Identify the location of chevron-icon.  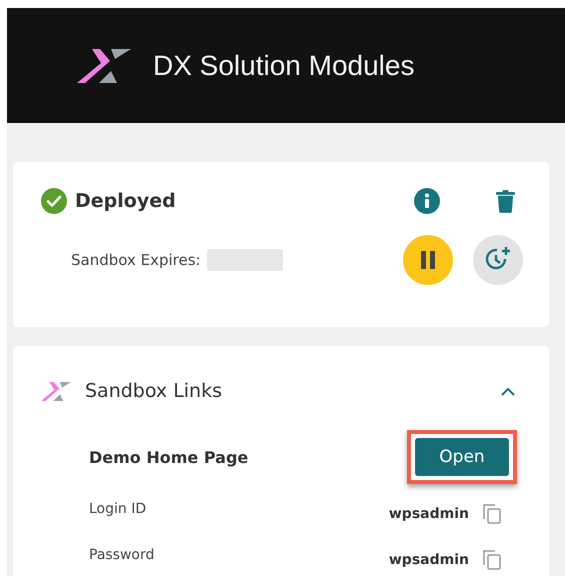
(508, 391).